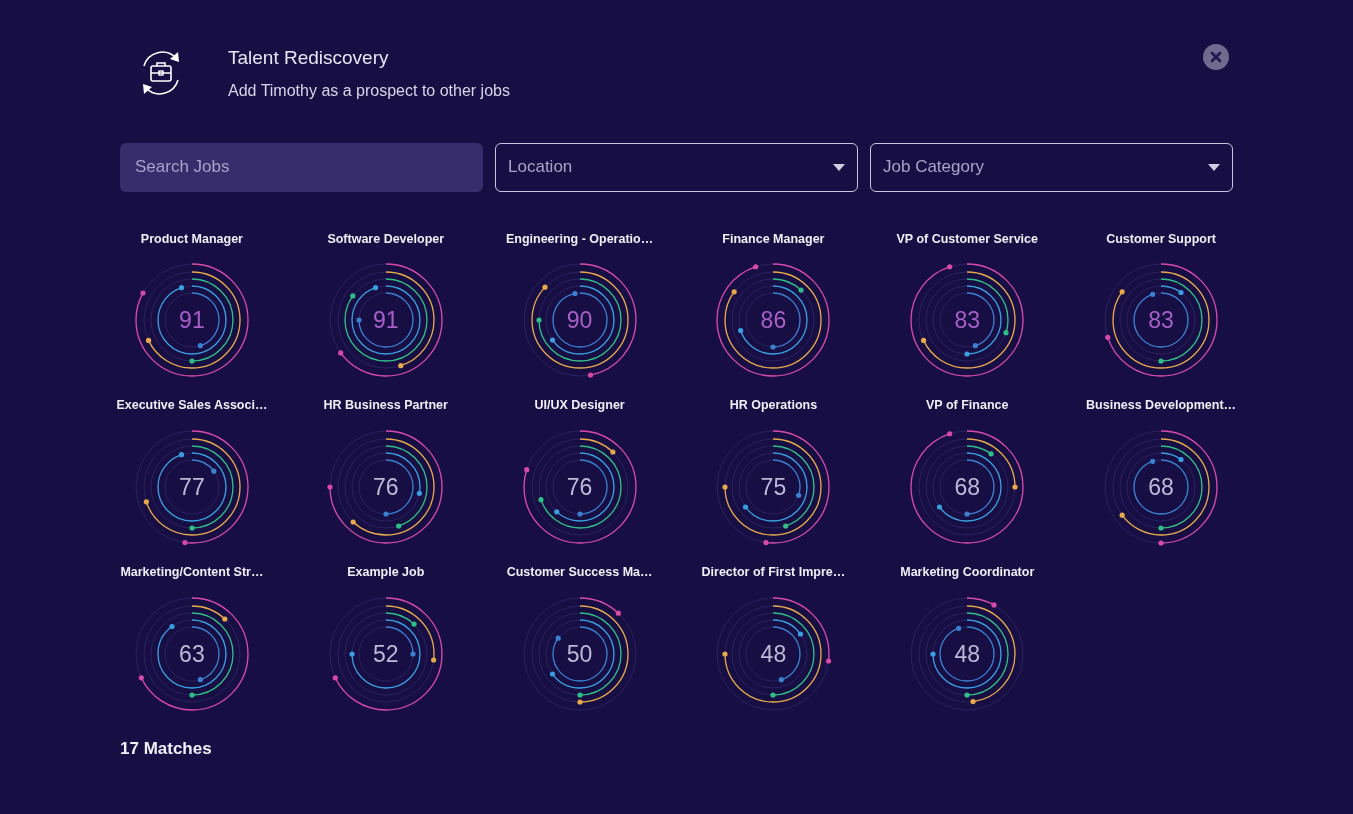 The height and width of the screenshot is (814, 1353). Describe the element at coordinates (967, 572) in the screenshot. I see `job-title: Marketing Coordinator` at that location.